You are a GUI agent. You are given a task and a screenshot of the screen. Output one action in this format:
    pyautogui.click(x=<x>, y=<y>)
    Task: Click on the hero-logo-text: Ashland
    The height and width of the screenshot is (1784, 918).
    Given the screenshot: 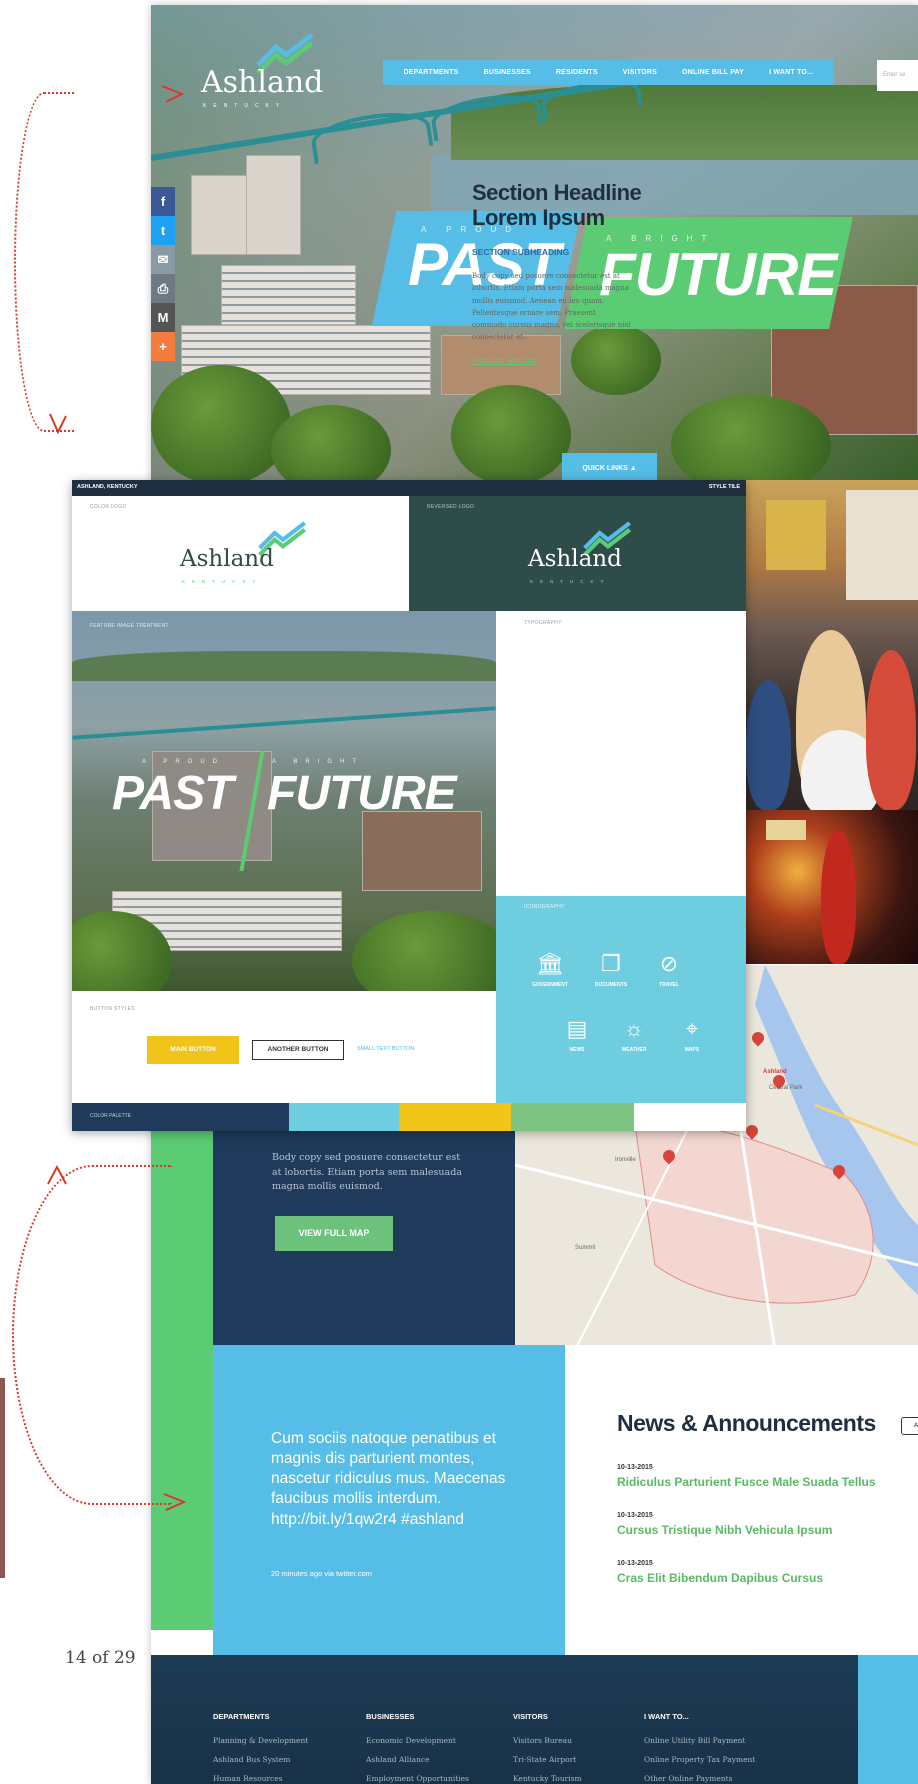 What is the action you would take?
    pyautogui.click(x=262, y=82)
    